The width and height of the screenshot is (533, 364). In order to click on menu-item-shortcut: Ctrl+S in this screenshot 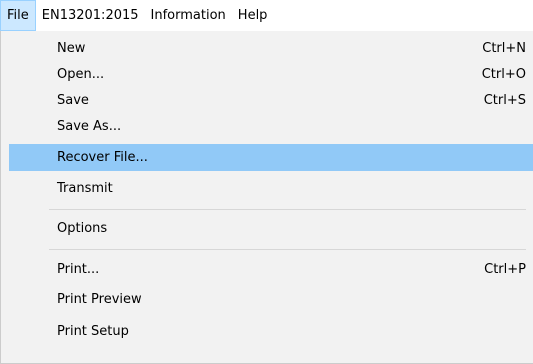, I will do `click(504, 100)`.